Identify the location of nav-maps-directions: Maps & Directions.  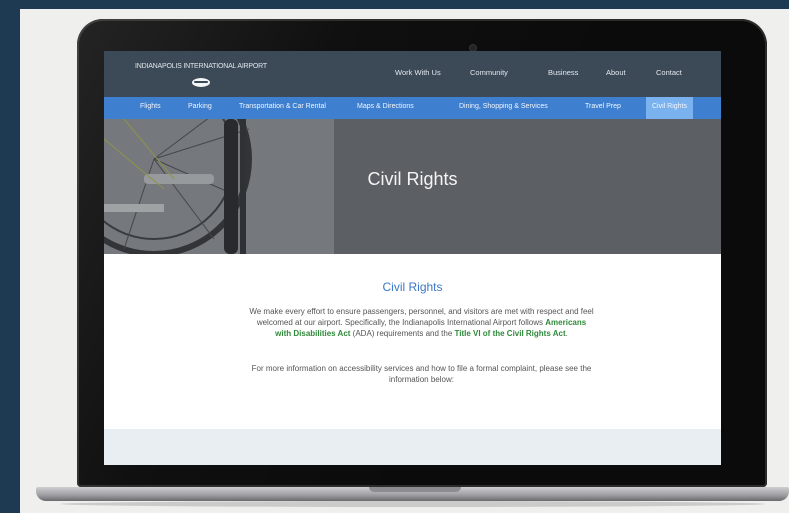
(385, 106).